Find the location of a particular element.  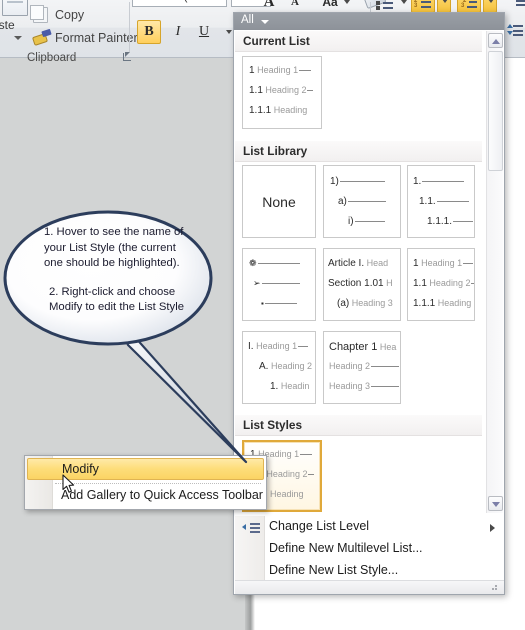

gallery-filter-label: All is located at coordinates (247, 20).